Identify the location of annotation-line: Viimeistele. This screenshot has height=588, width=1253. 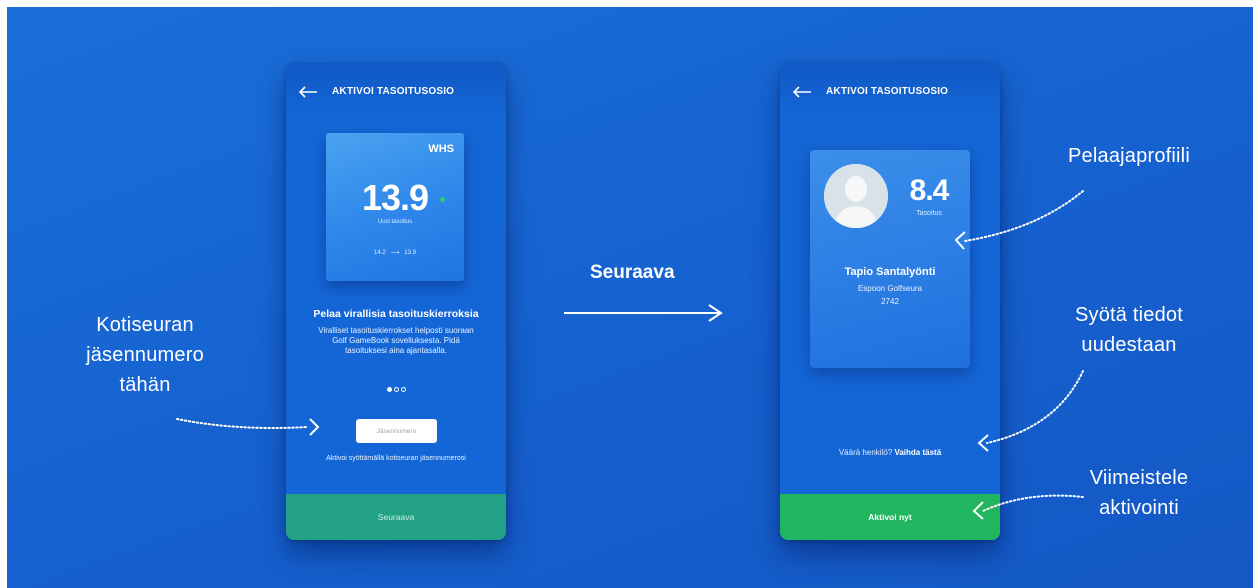
(1139, 478).